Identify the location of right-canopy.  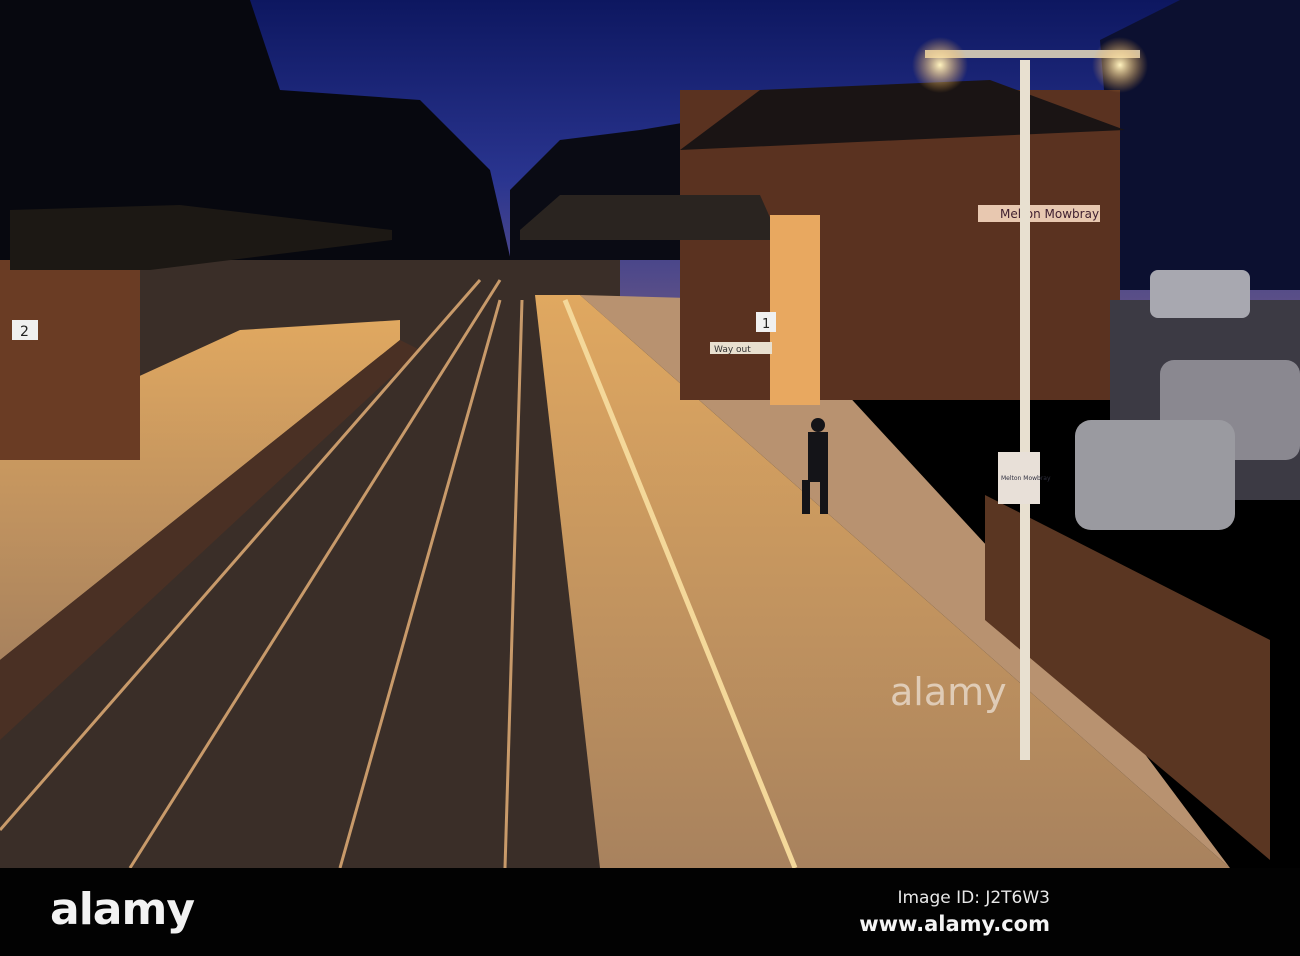
(650, 217).